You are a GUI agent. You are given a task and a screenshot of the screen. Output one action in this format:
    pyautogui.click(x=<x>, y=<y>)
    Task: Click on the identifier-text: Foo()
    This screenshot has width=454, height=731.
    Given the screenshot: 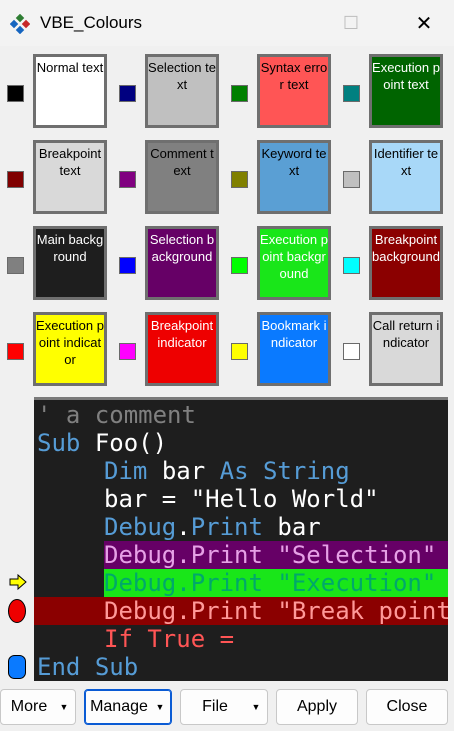 What is the action you would take?
    pyautogui.click(x=131, y=443)
    